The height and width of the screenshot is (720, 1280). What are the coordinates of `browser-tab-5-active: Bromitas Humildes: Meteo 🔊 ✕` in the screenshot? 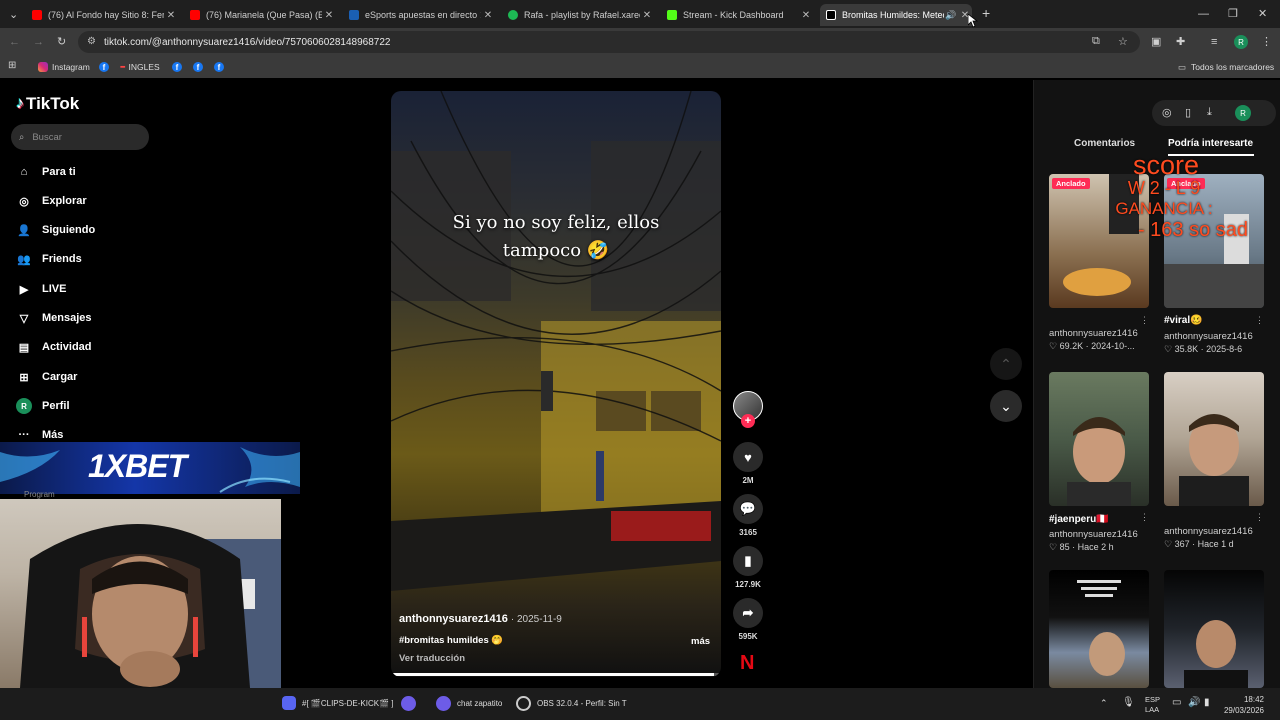 It's located at (896, 15).